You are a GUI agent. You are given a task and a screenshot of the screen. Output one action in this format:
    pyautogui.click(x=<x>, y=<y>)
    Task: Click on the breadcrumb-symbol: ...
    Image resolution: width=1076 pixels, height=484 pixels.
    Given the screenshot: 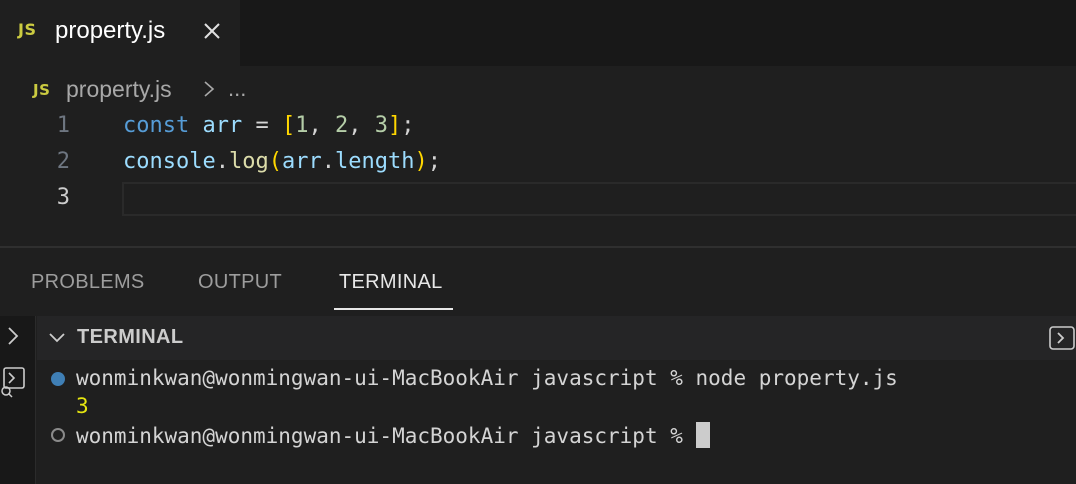 What is the action you would take?
    pyautogui.click(x=237, y=89)
    